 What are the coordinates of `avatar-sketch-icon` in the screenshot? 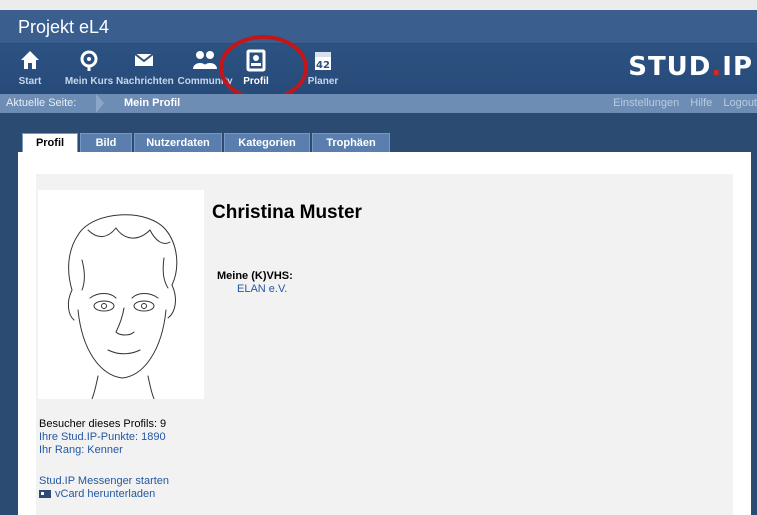 It's located at (122, 307).